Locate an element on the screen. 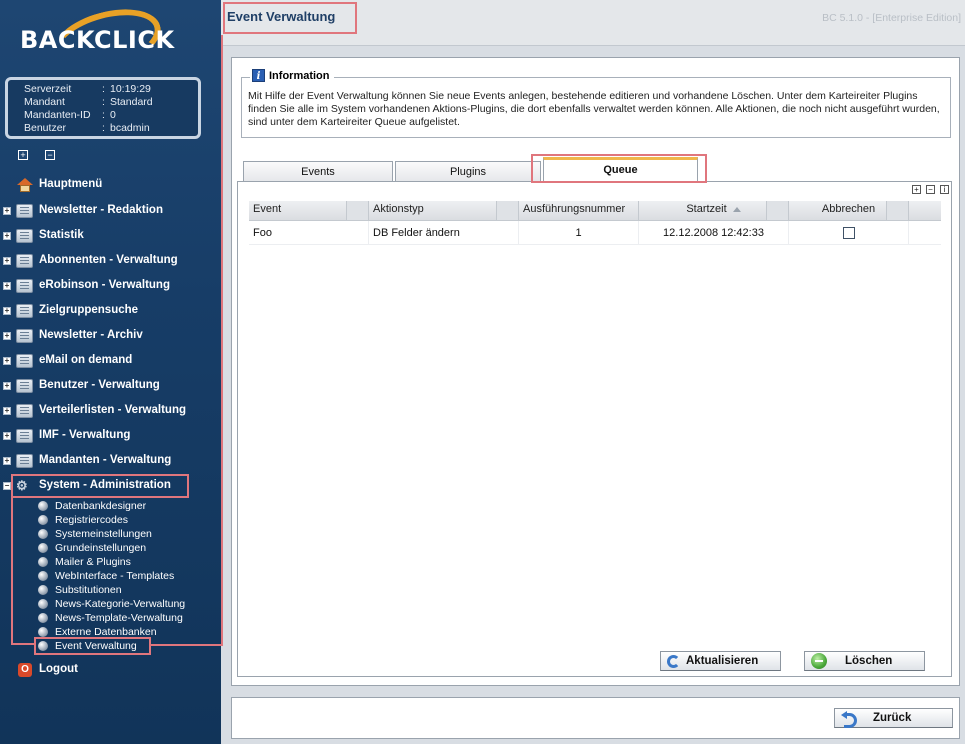  column-header-aktionstyp: Aktionstyp is located at coordinates (444, 211).